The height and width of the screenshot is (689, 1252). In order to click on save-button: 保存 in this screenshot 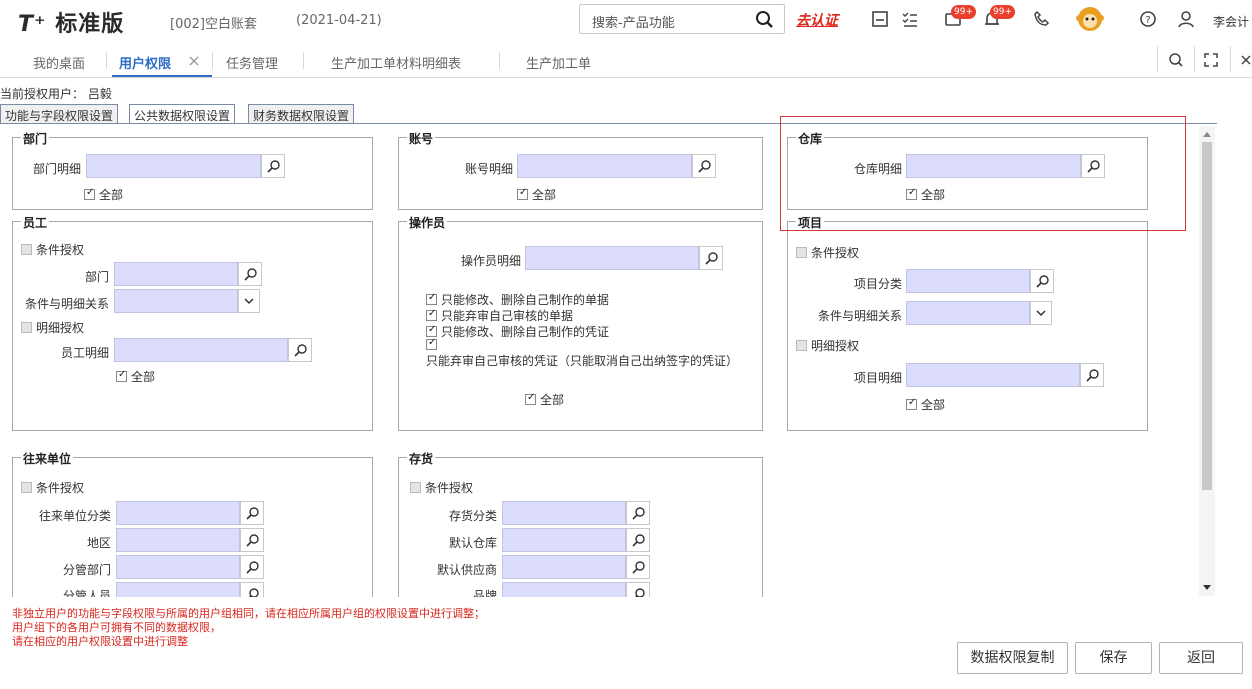, I will do `click(1113, 658)`.